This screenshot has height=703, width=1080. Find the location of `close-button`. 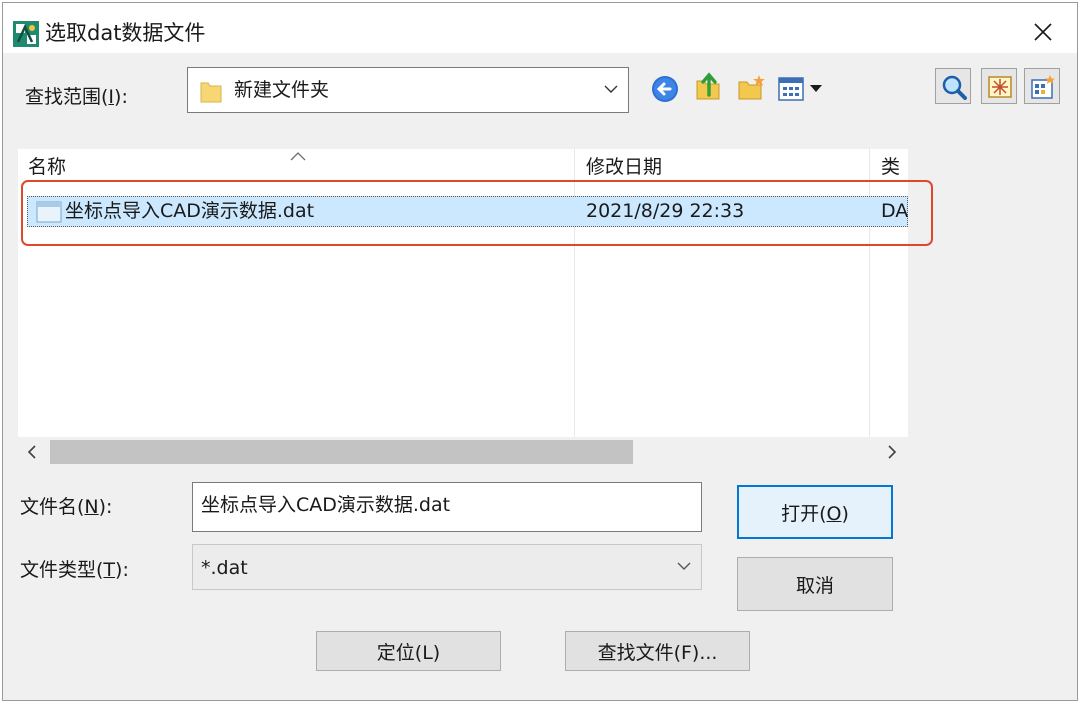

close-button is located at coordinates (1043, 32).